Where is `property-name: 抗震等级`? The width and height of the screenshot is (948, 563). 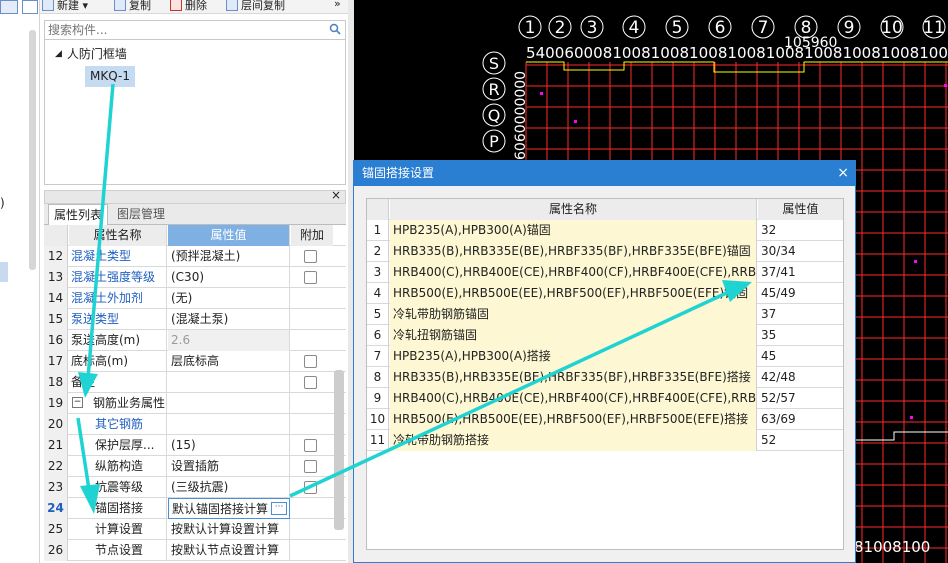
property-name: 抗震等级 is located at coordinates (118, 487).